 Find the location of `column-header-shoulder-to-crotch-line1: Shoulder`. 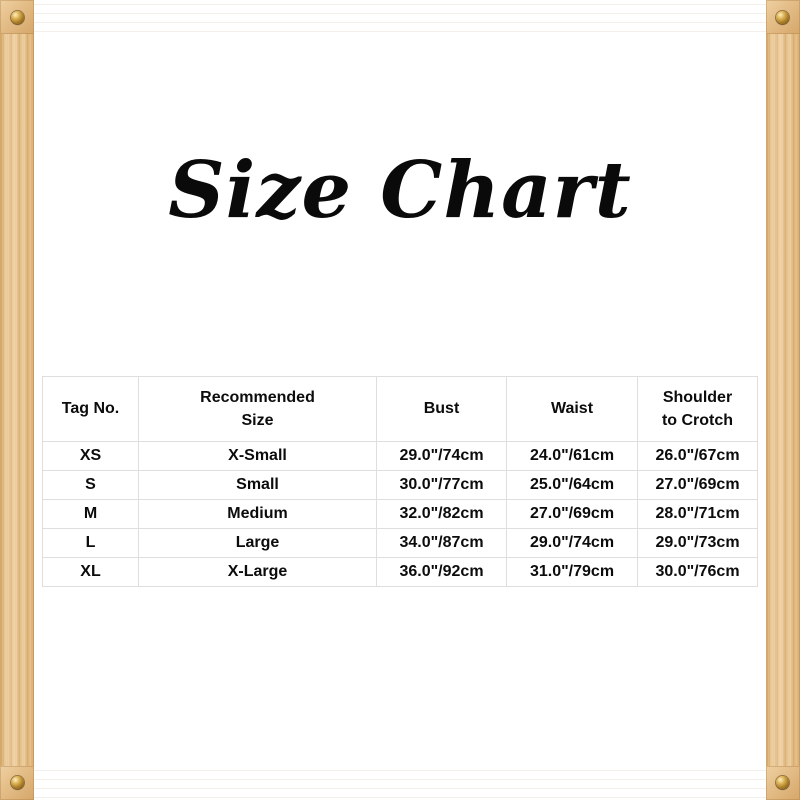

column-header-shoulder-to-crotch-line1: Shoulder is located at coordinates (697, 397).